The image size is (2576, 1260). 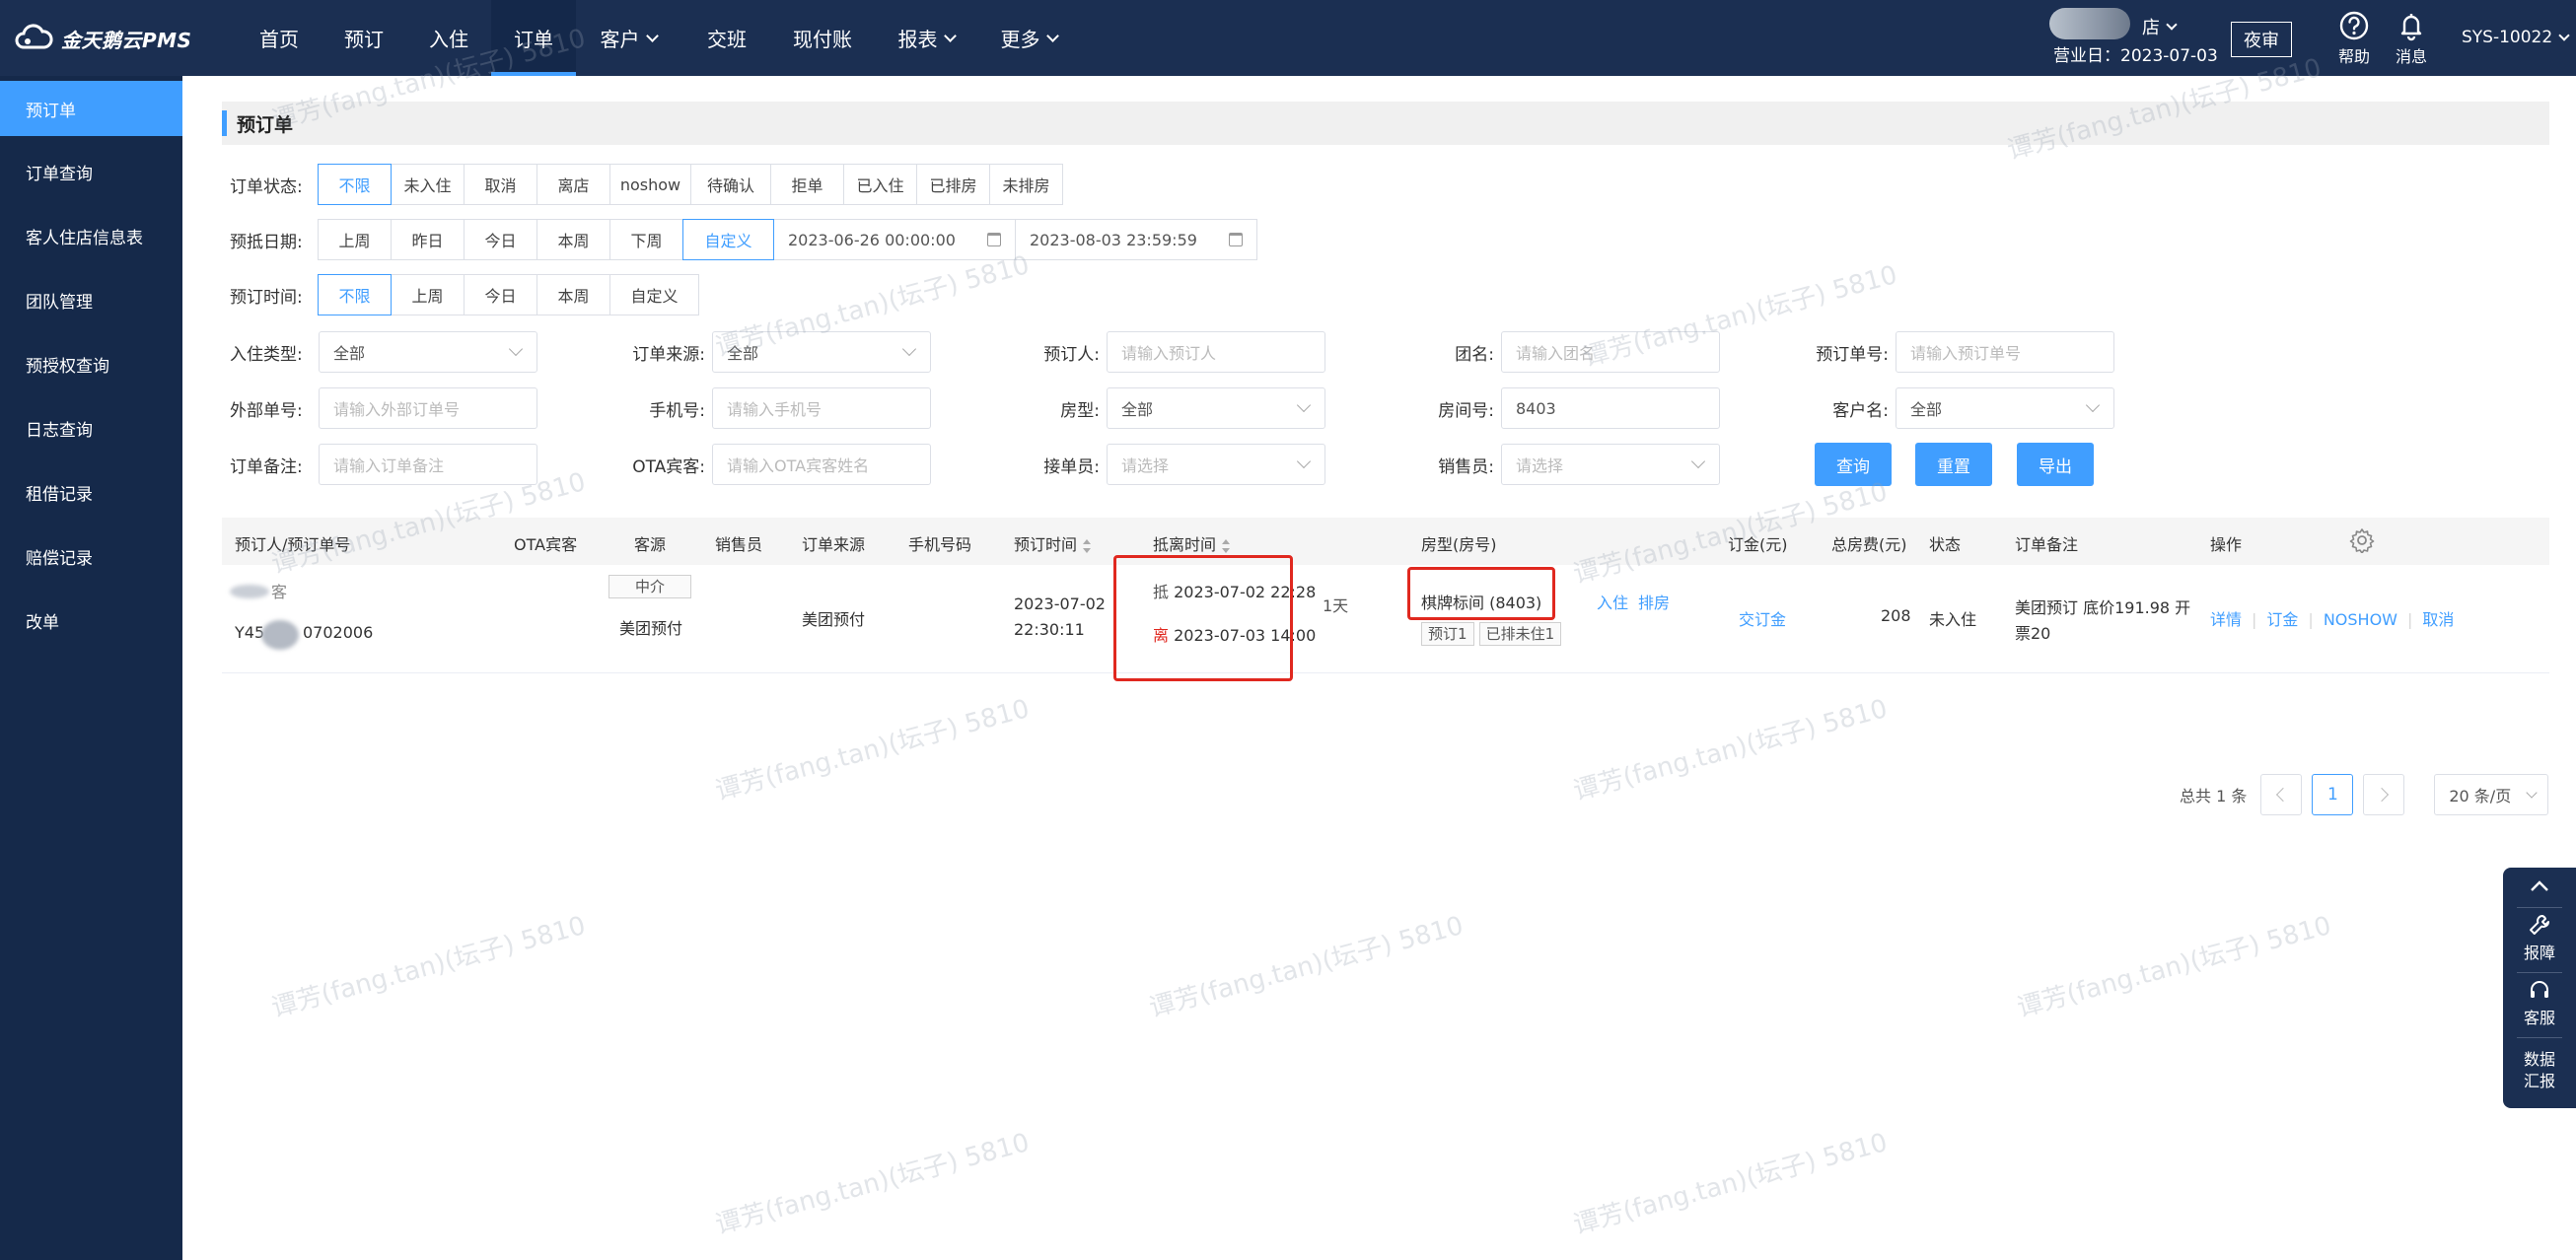 What do you see at coordinates (646, 239) in the screenshot?
I see `arrive-date-option-next-week: 下周` at bounding box center [646, 239].